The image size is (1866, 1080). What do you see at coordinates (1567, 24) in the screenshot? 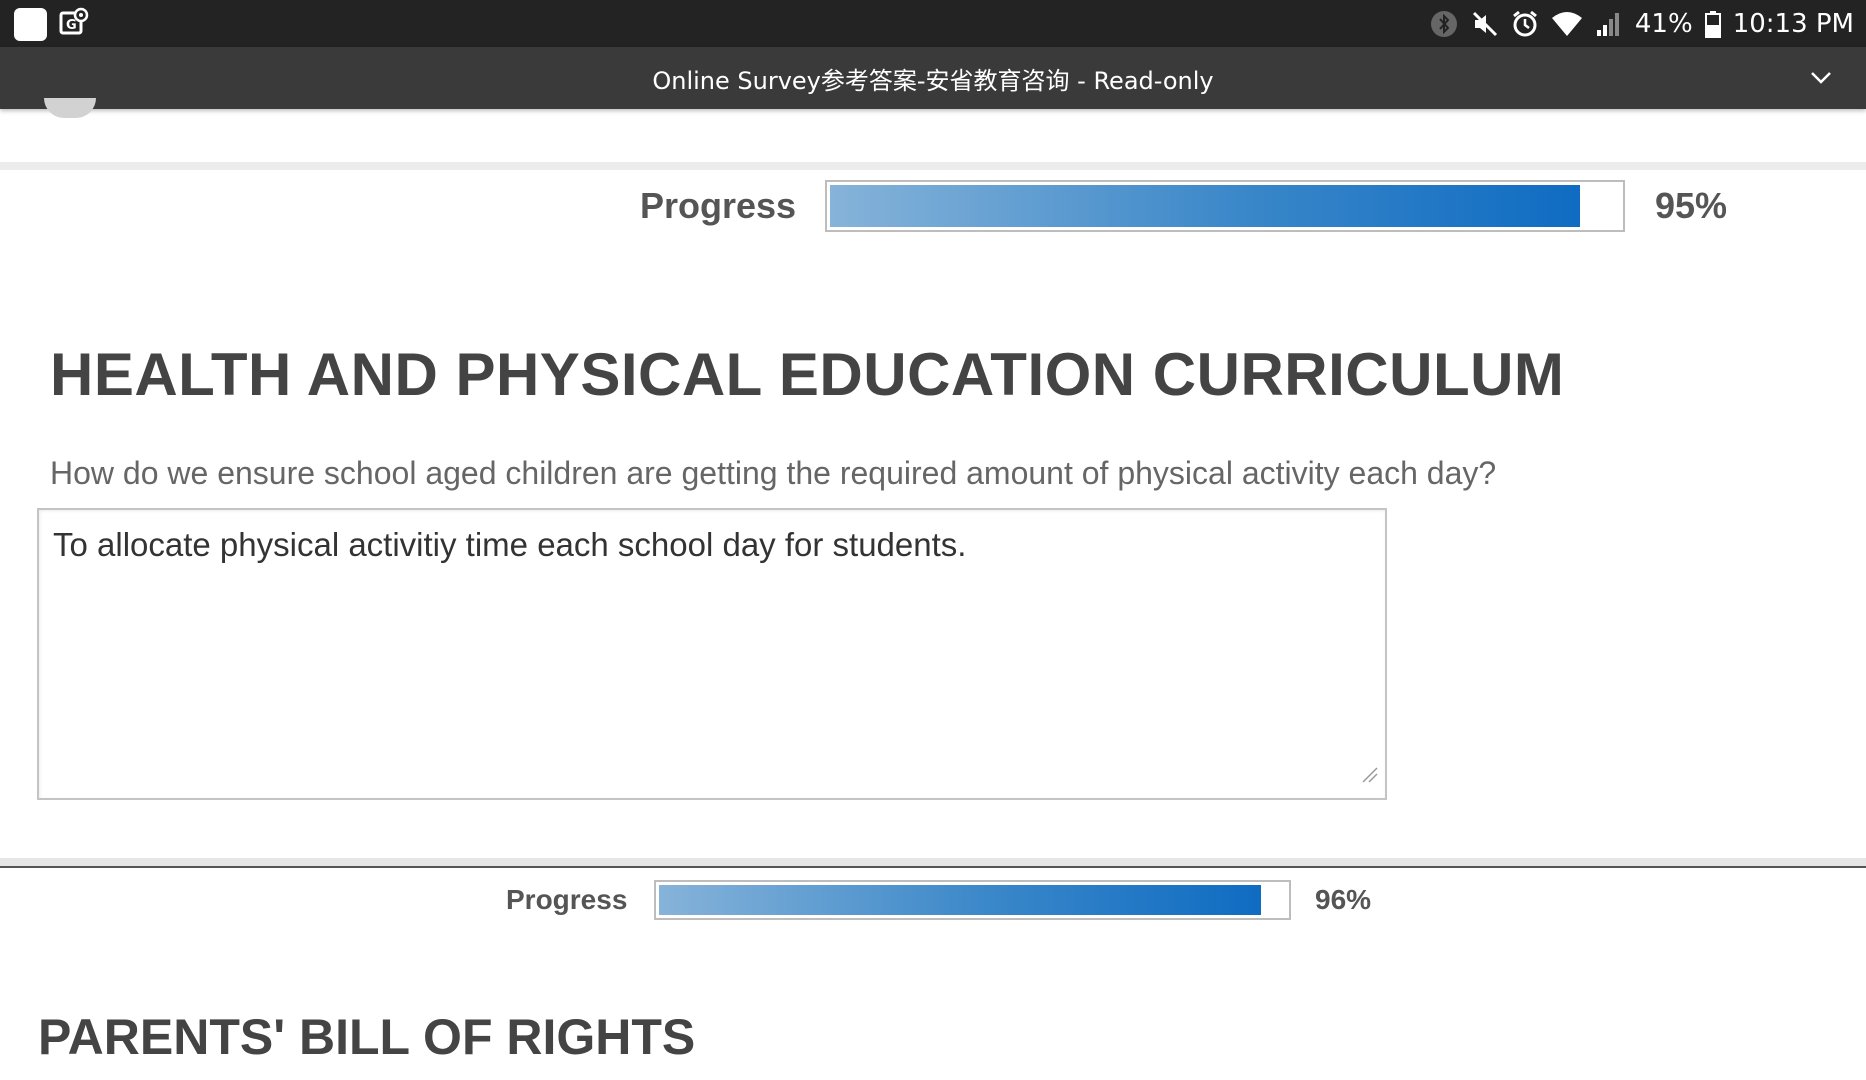
I see `wifi-icon` at bounding box center [1567, 24].